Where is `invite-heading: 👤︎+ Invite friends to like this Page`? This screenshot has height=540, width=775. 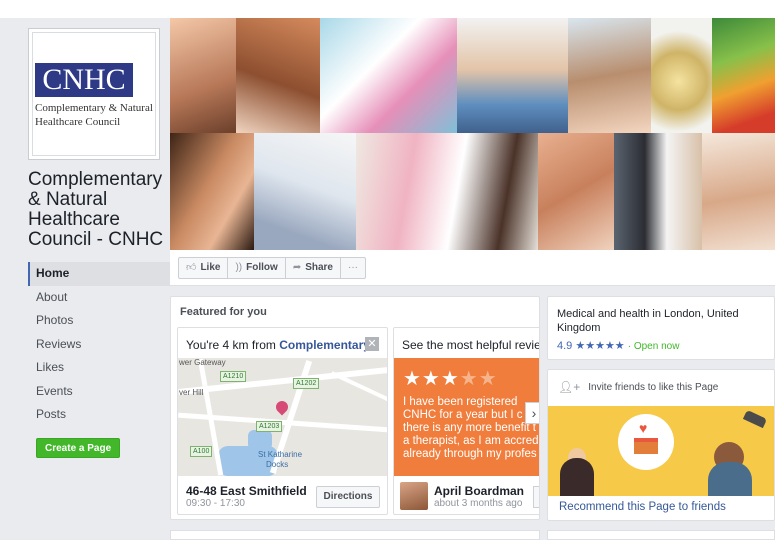
invite-heading: 👤︎+ Invite friends to like this Page is located at coordinates (638, 387).